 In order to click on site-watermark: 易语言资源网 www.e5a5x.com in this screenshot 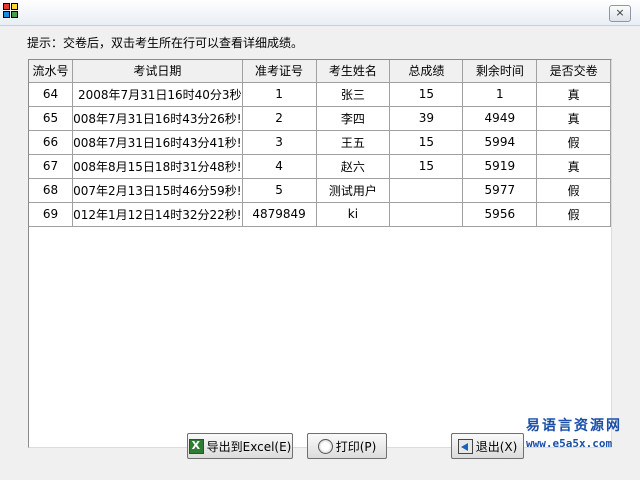, I will do `click(581, 432)`.